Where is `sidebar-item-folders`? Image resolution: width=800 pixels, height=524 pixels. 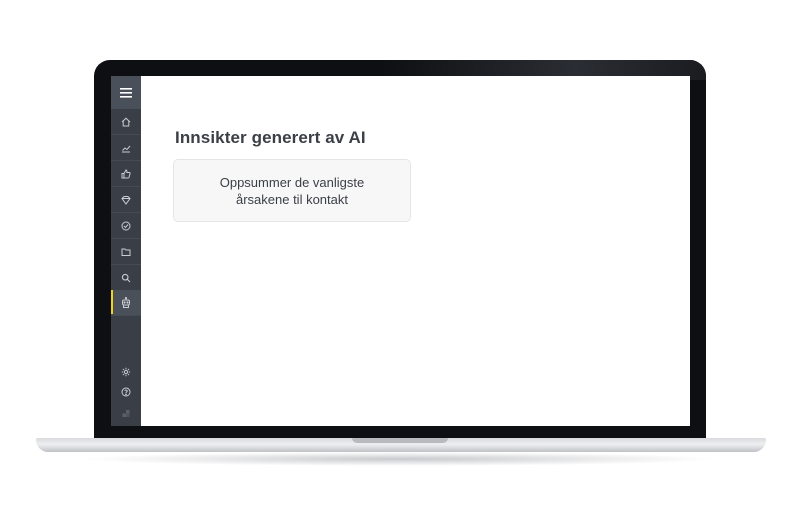
sidebar-item-folders is located at coordinates (126, 252).